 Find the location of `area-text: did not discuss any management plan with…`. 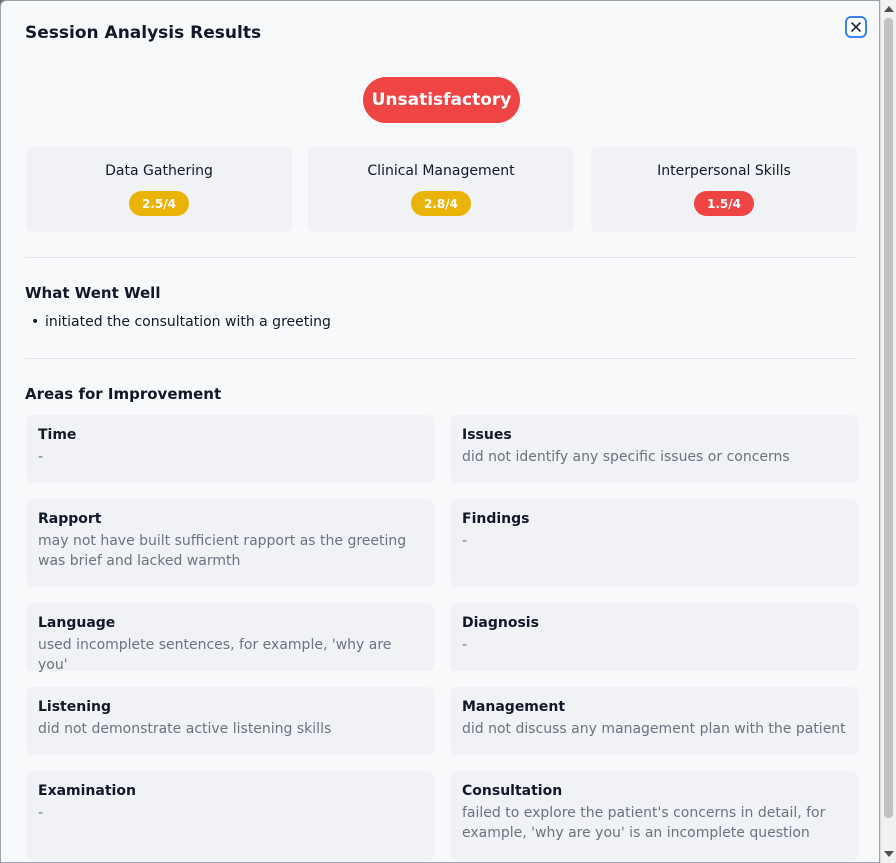

area-text: did not discuss any management plan with… is located at coordinates (654, 729).